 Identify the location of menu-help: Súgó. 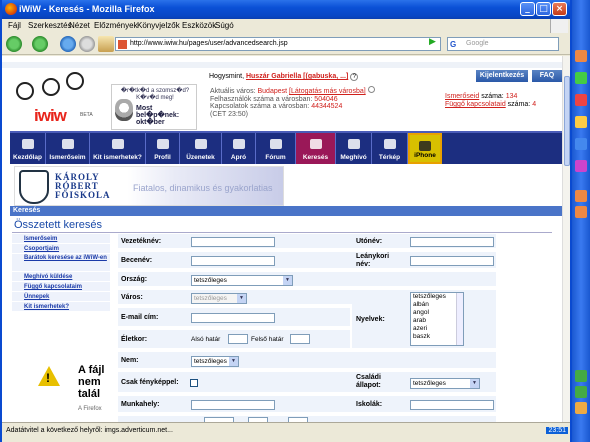
(224, 25).